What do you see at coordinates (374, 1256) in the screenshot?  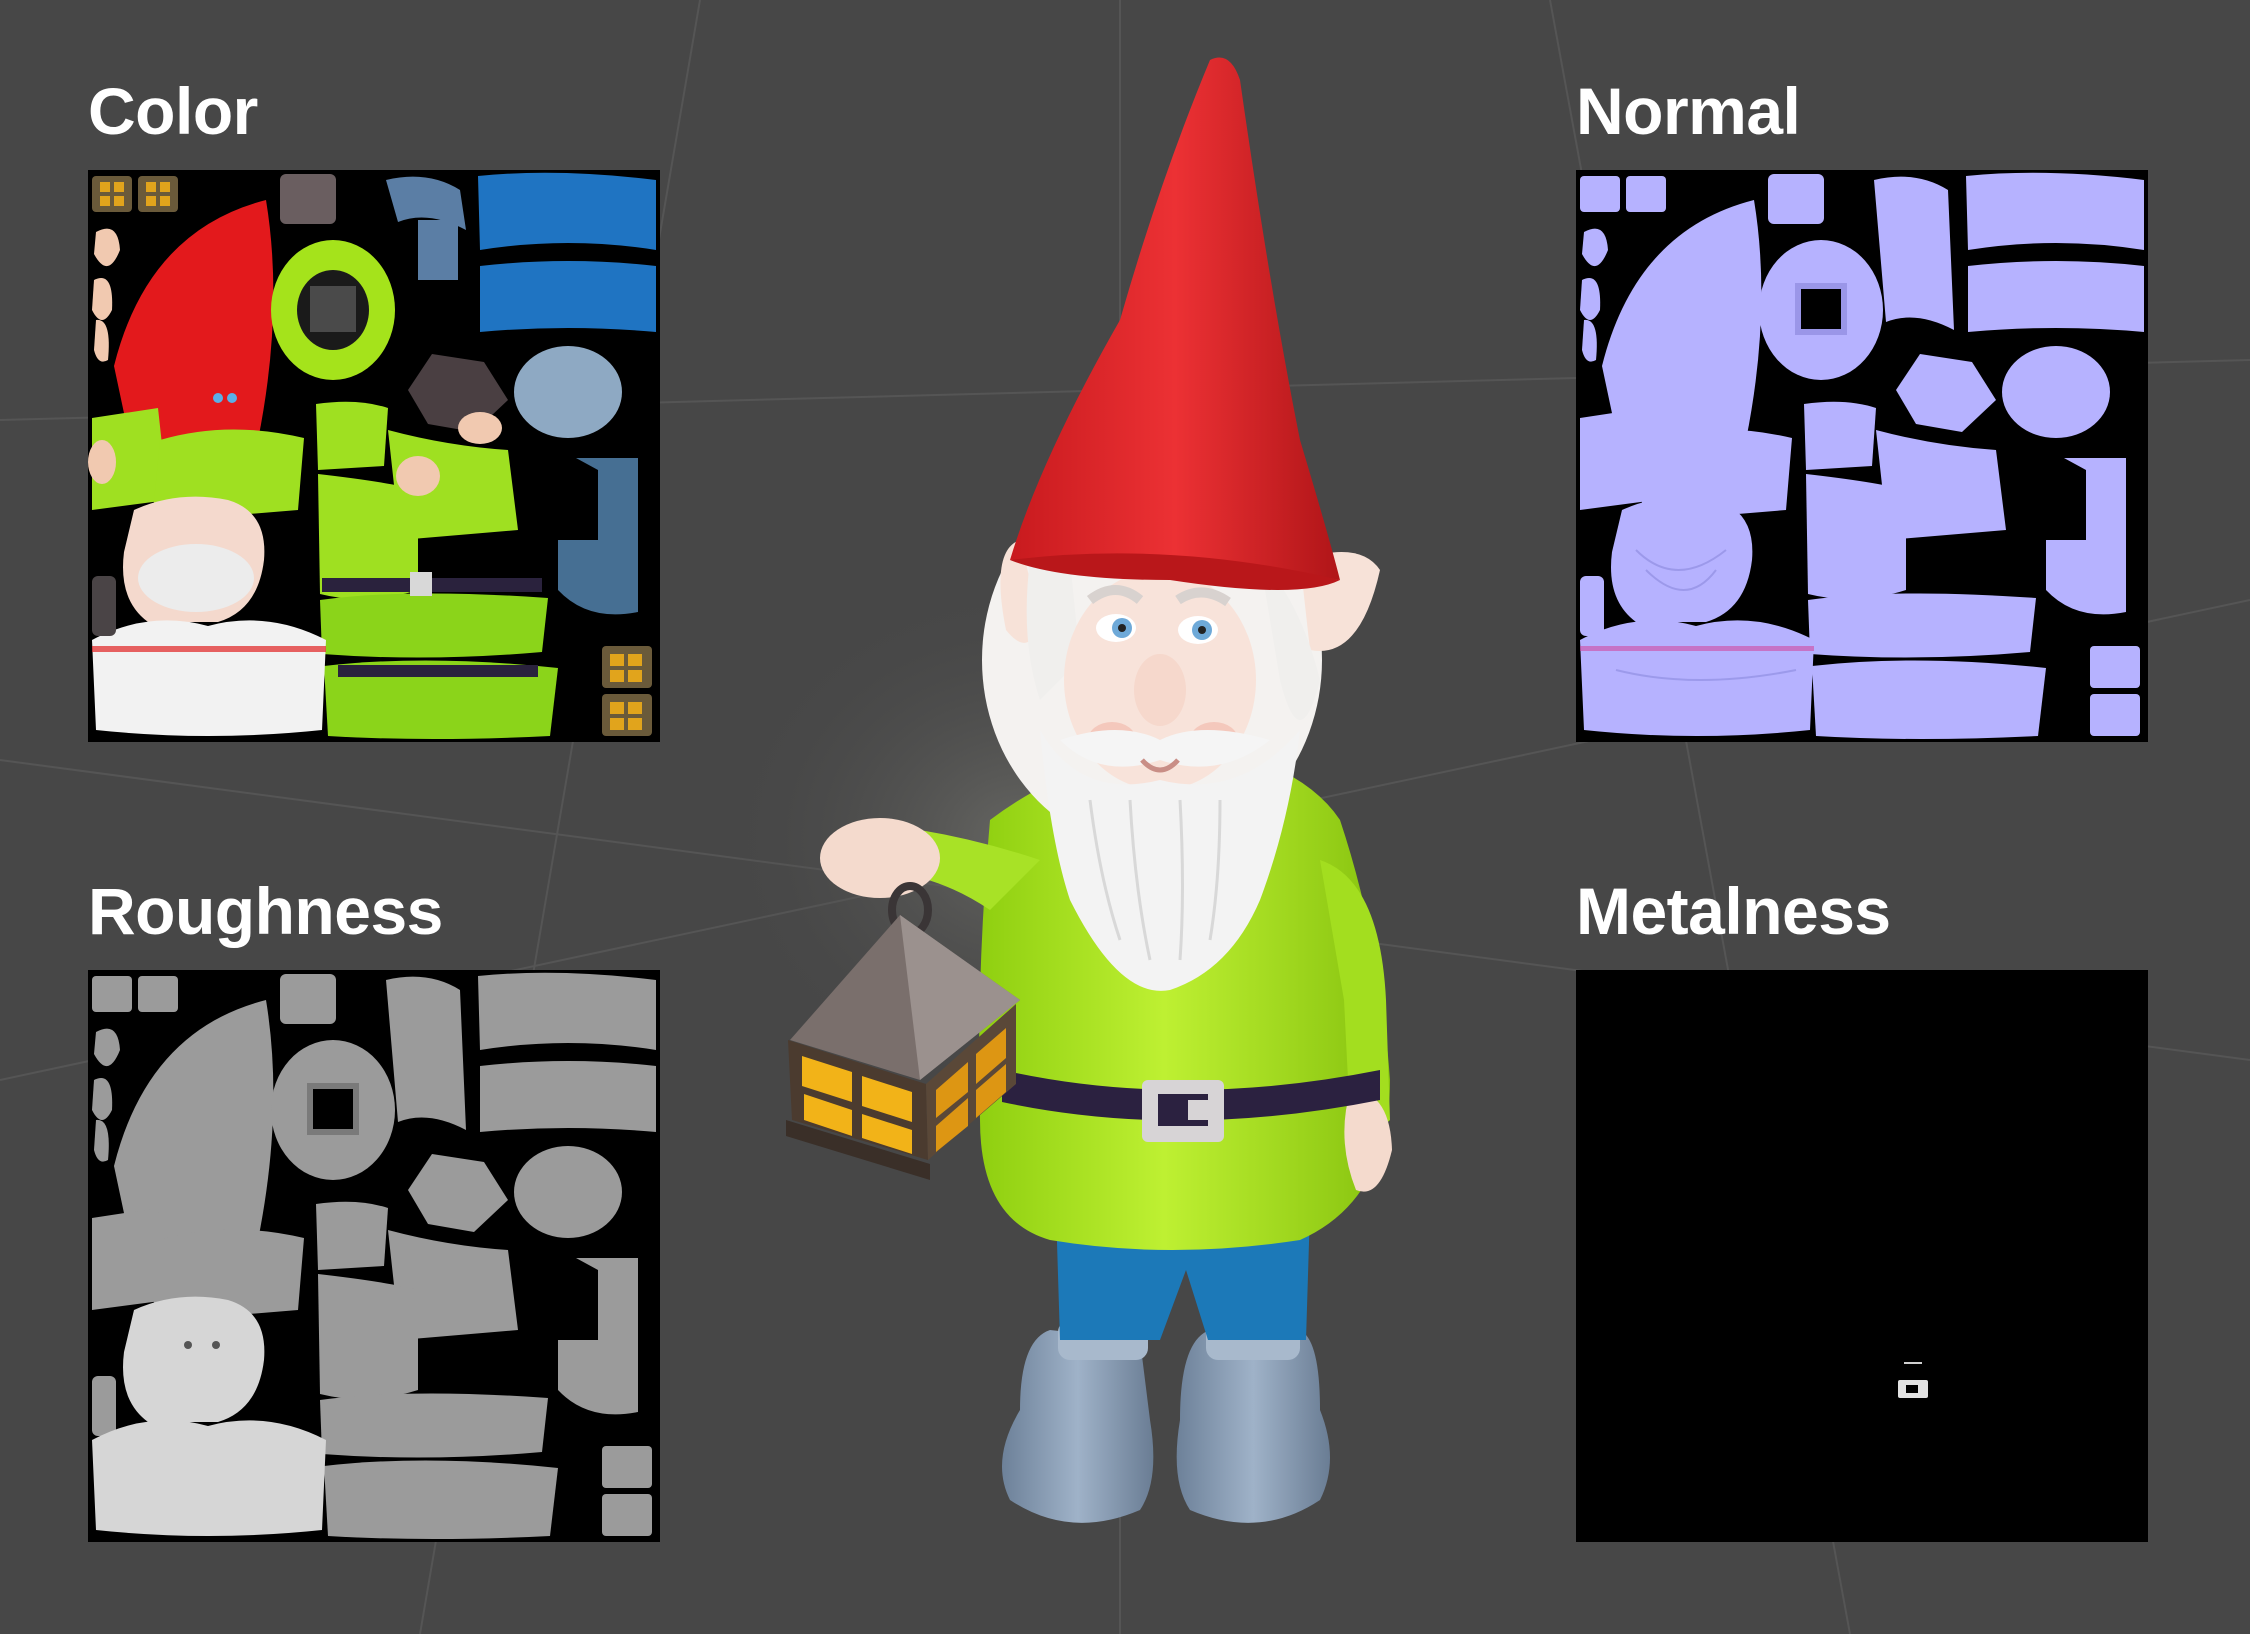 I see `roughness-map-texture` at bounding box center [374, 1256].